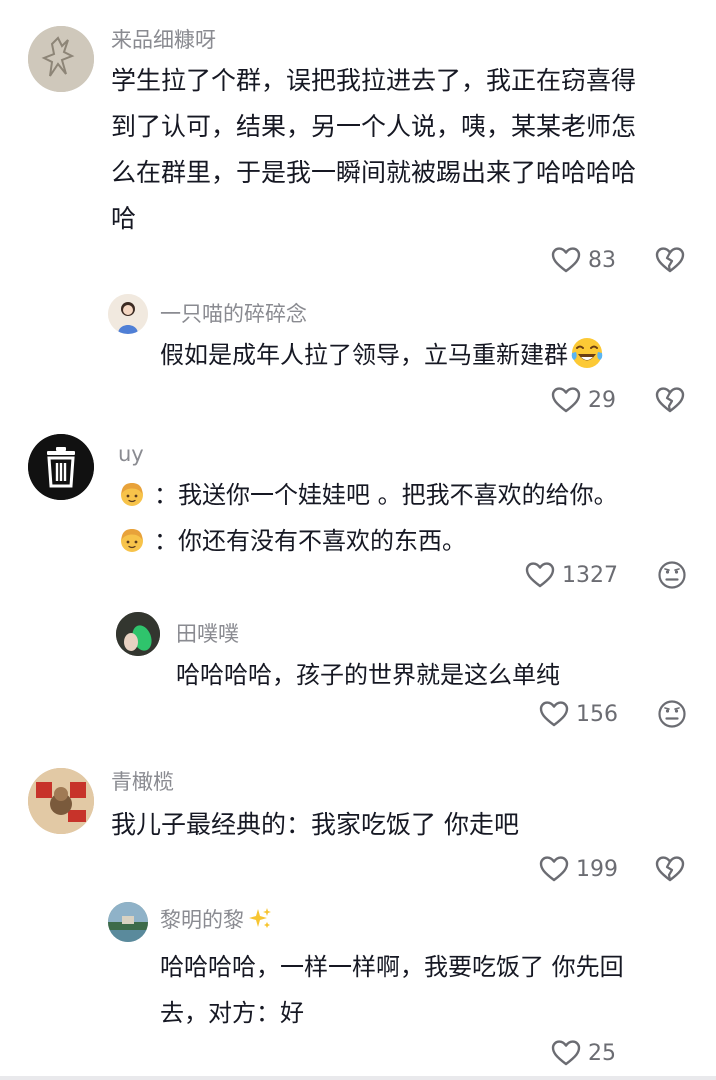 This screenshot has height=1080, width=716. What do you see at coordinates (392, 990) in the screenshot?
I see `reply-text: 哈哈哈哈，一样一样啊，我要吃饭了 你先回 去，对方：好` at bounding box center [392, 990].